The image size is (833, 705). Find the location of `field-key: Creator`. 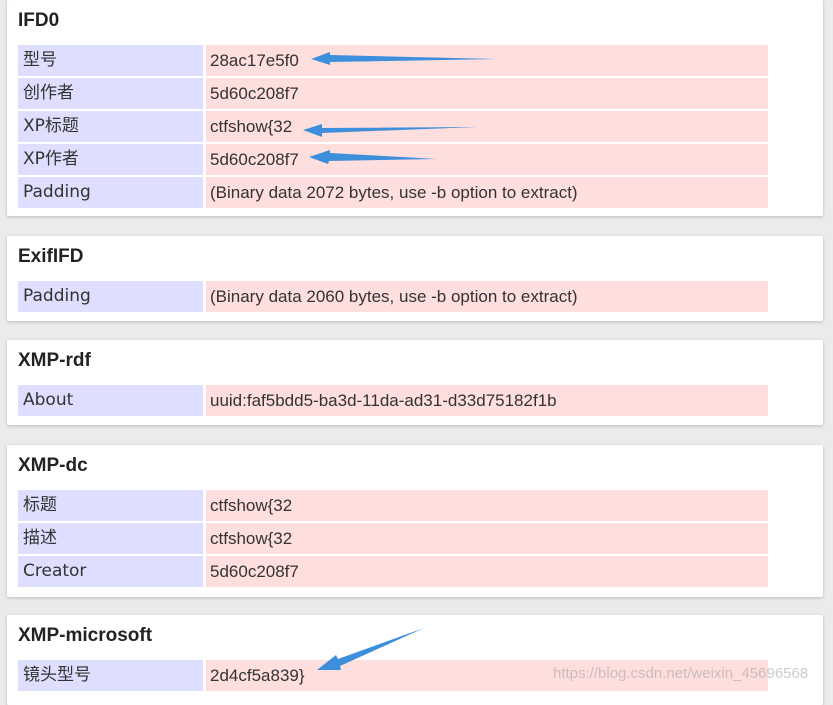

field-key: Creator is located at coordinates (110, 571).